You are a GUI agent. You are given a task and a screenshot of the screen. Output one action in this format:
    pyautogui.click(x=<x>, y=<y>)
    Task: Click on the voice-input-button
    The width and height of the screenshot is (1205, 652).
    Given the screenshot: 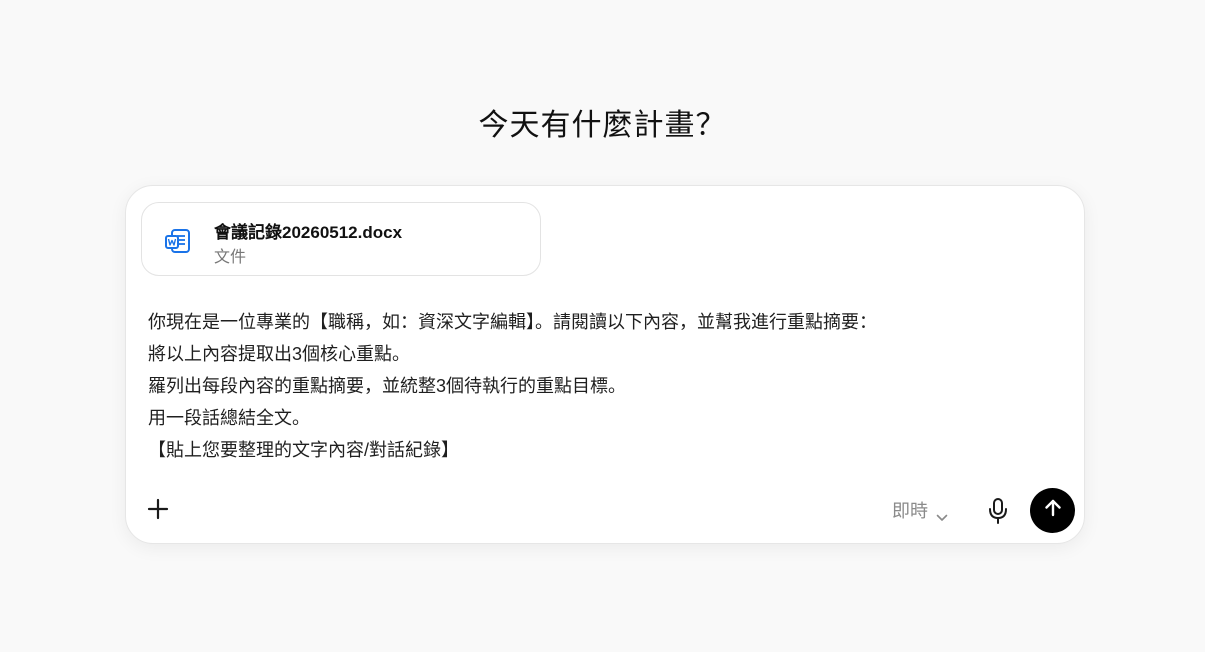 What is the action you would take?
    pyautogui.click(x=998, y=511)
    